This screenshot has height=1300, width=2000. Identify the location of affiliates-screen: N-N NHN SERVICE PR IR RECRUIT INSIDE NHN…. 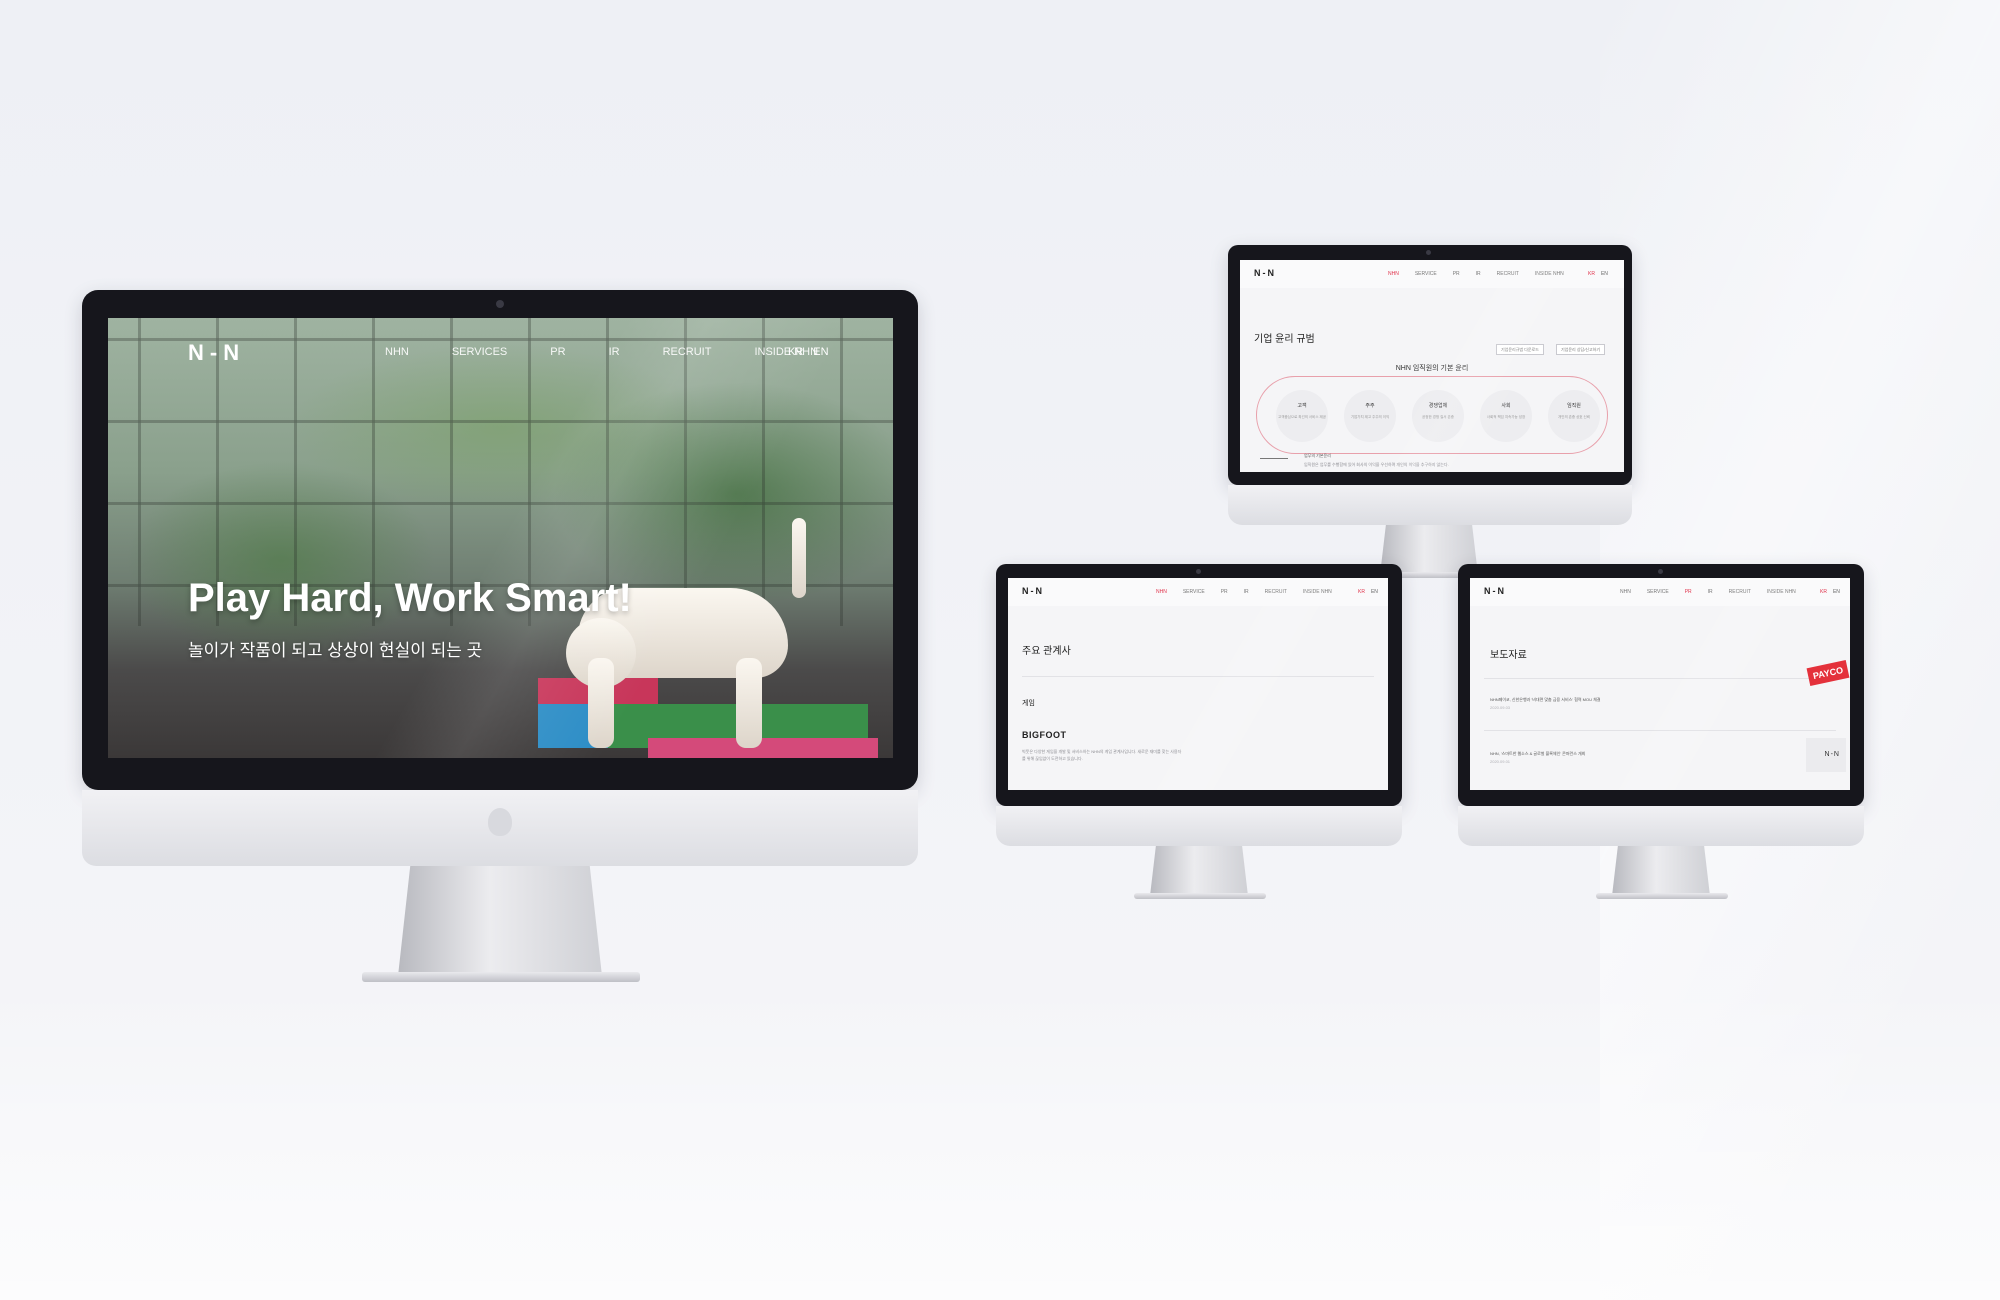
(1198, 684).